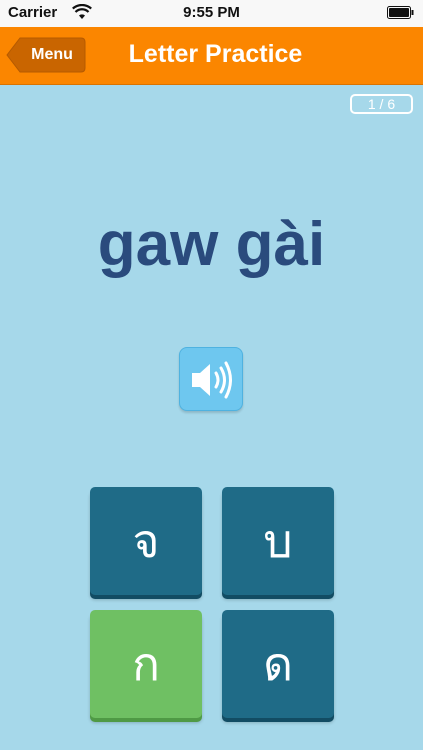  I want to click on answer-tile-correct: ก, so click(146, 664).